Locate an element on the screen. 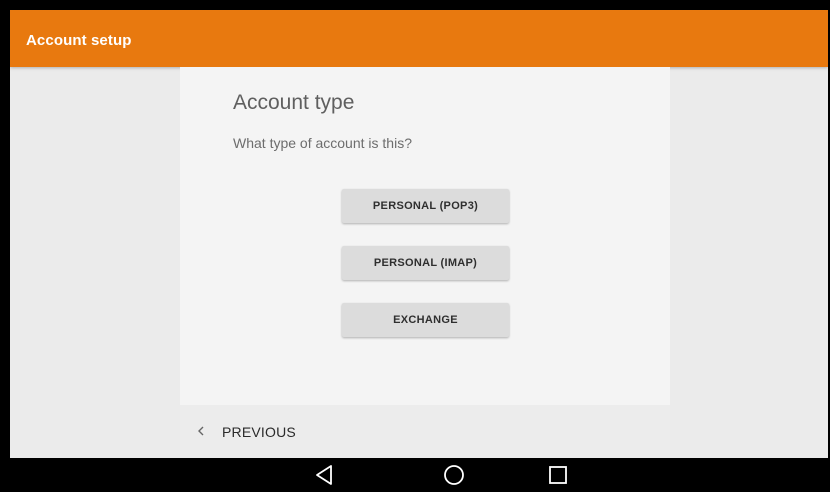 The image size is (830, 492). system-navigation-bar is located at coordinates (415, 475).